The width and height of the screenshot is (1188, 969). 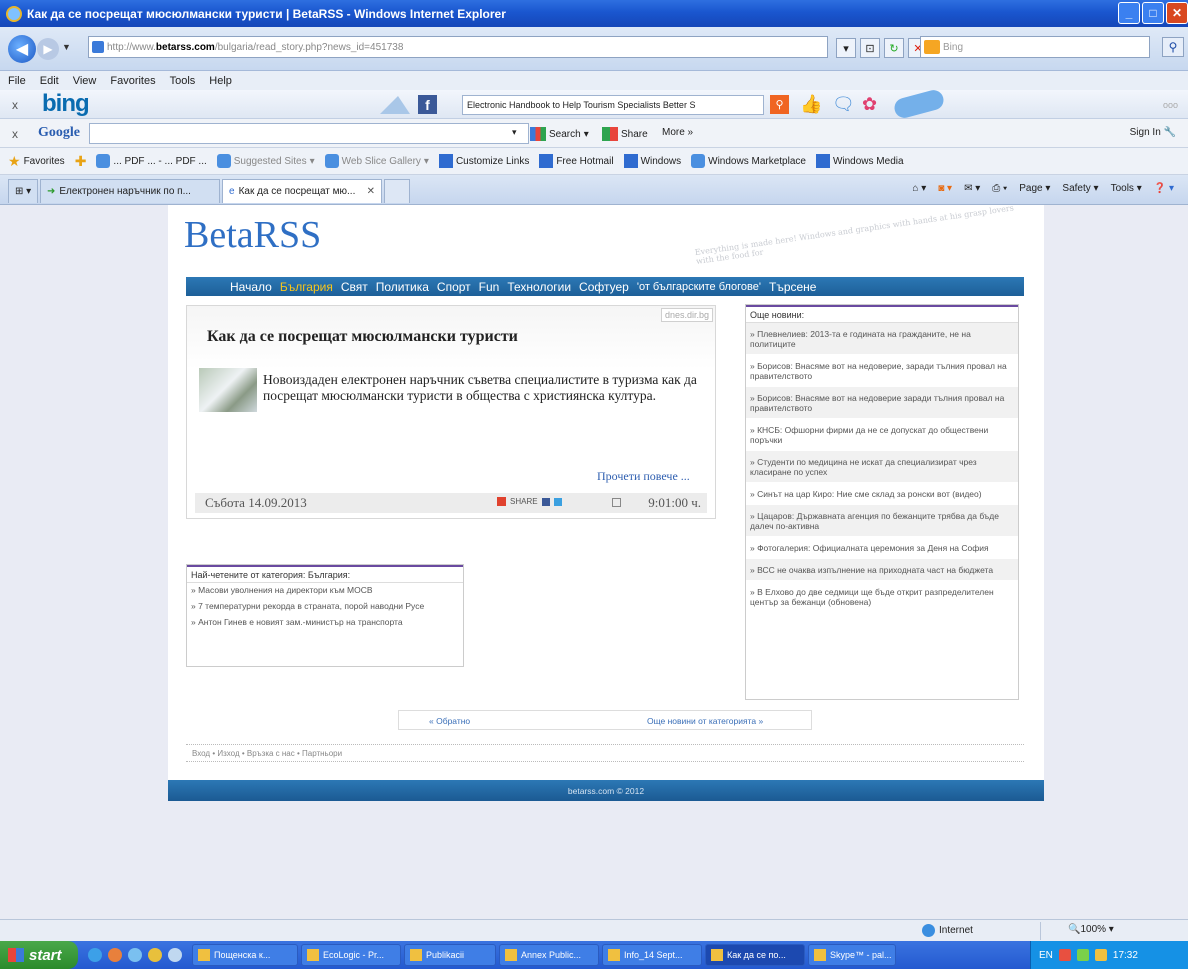 I want to click on facebook-icon: f, so click(x=427, y=104).